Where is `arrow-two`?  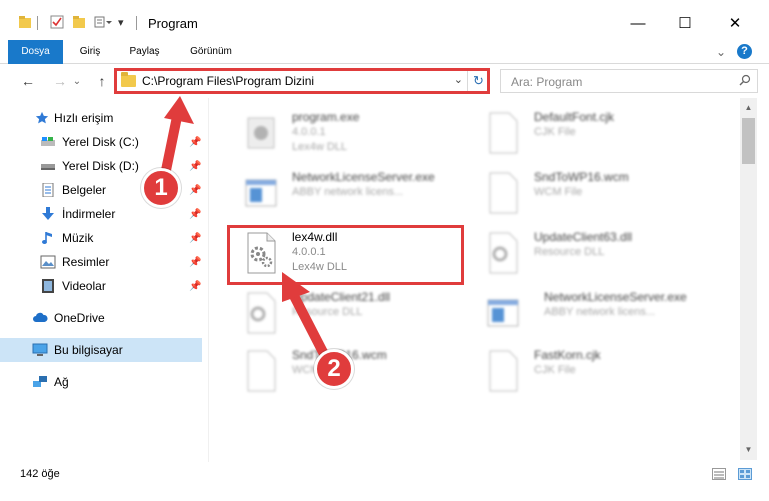 arrow-two is located at coordinates (306, 317).